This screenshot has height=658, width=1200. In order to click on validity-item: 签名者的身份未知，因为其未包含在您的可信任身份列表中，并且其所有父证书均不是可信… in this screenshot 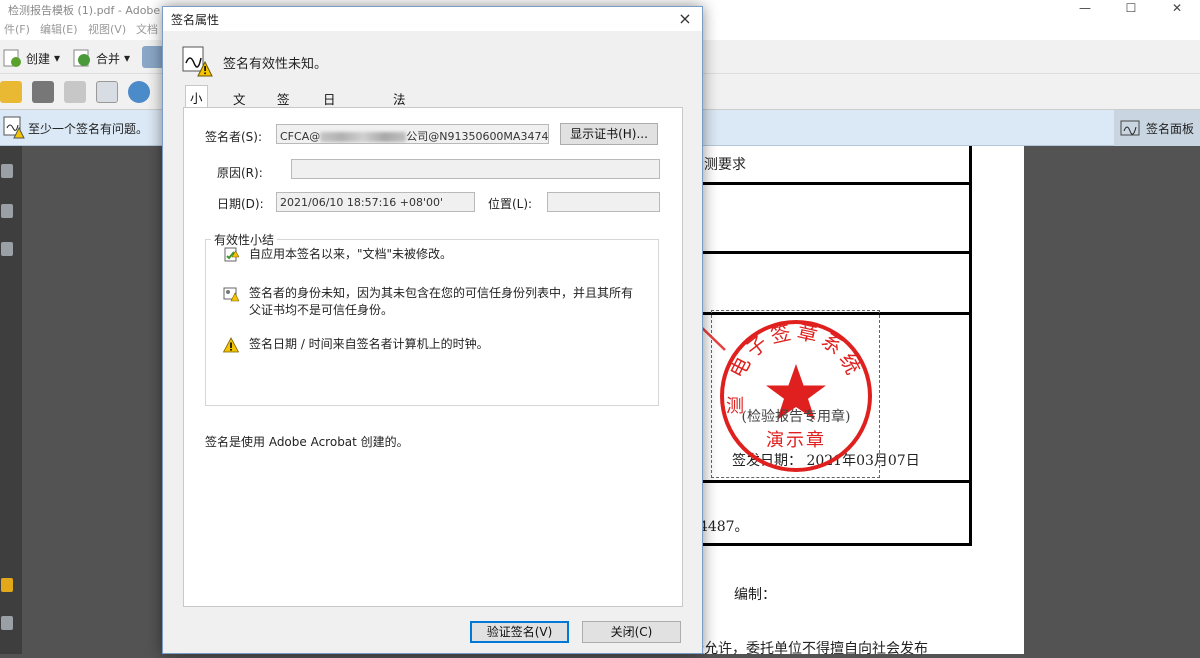, I will do `click(433, 302)`.